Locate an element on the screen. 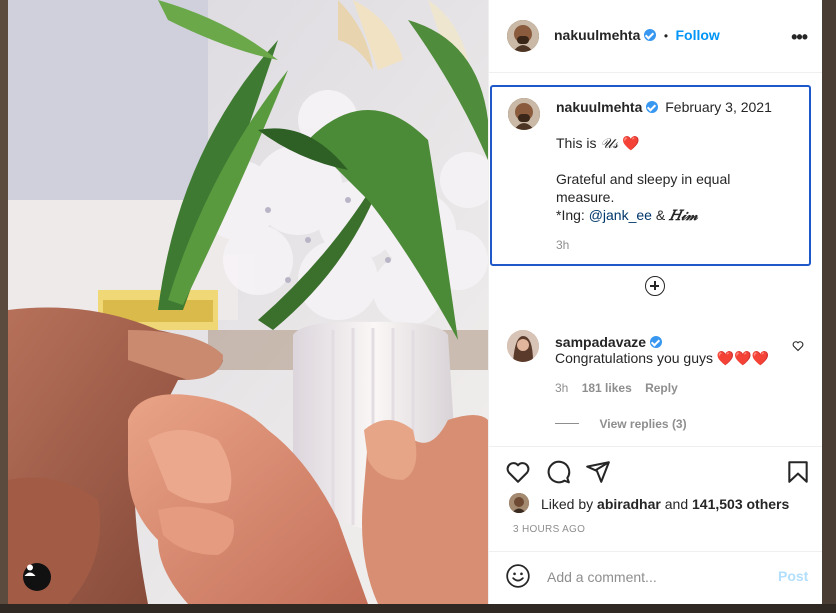 This screenshot has height=613, width=836. caption-time: 3h is located at coordinates (563, 245).